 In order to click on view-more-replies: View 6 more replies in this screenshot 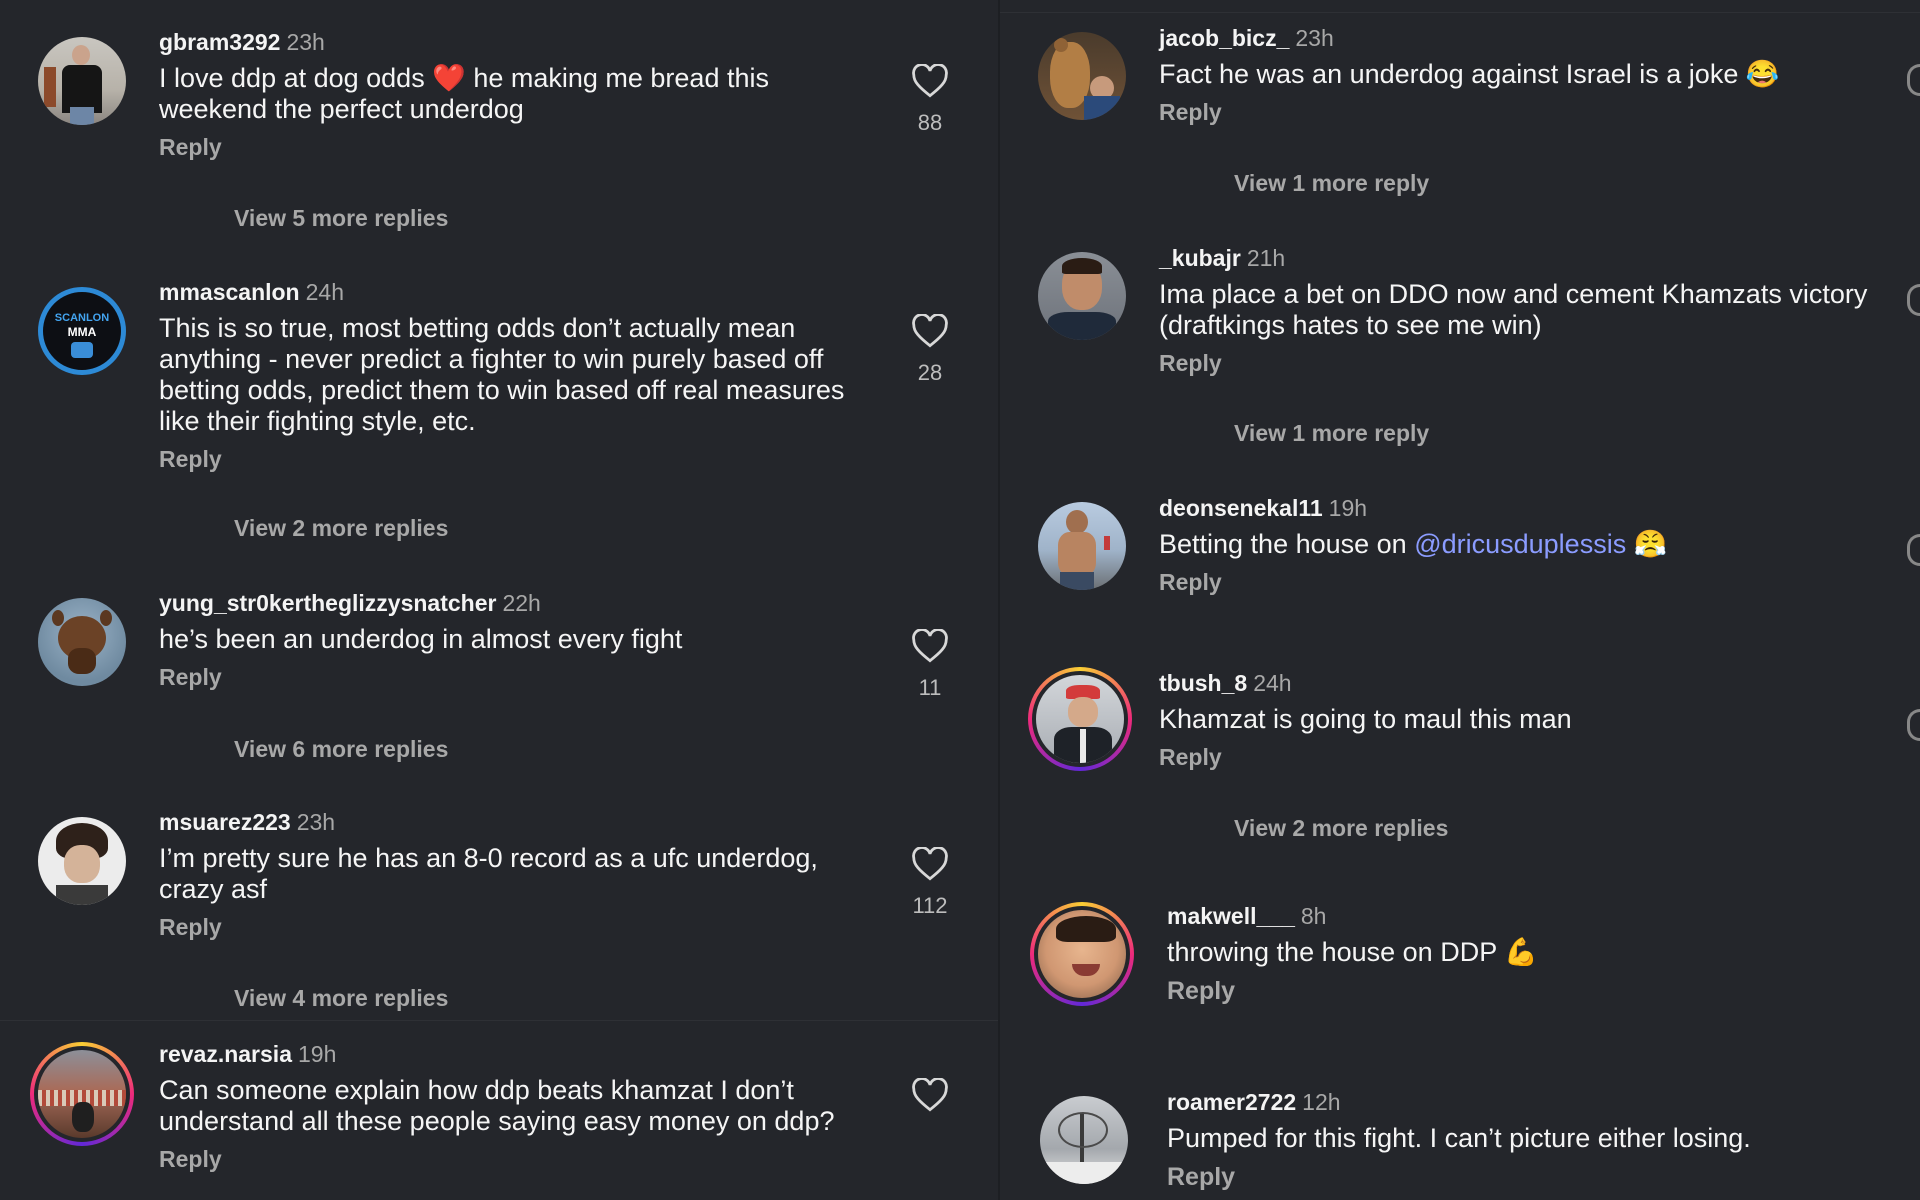, I will do `click(341, 749)`.